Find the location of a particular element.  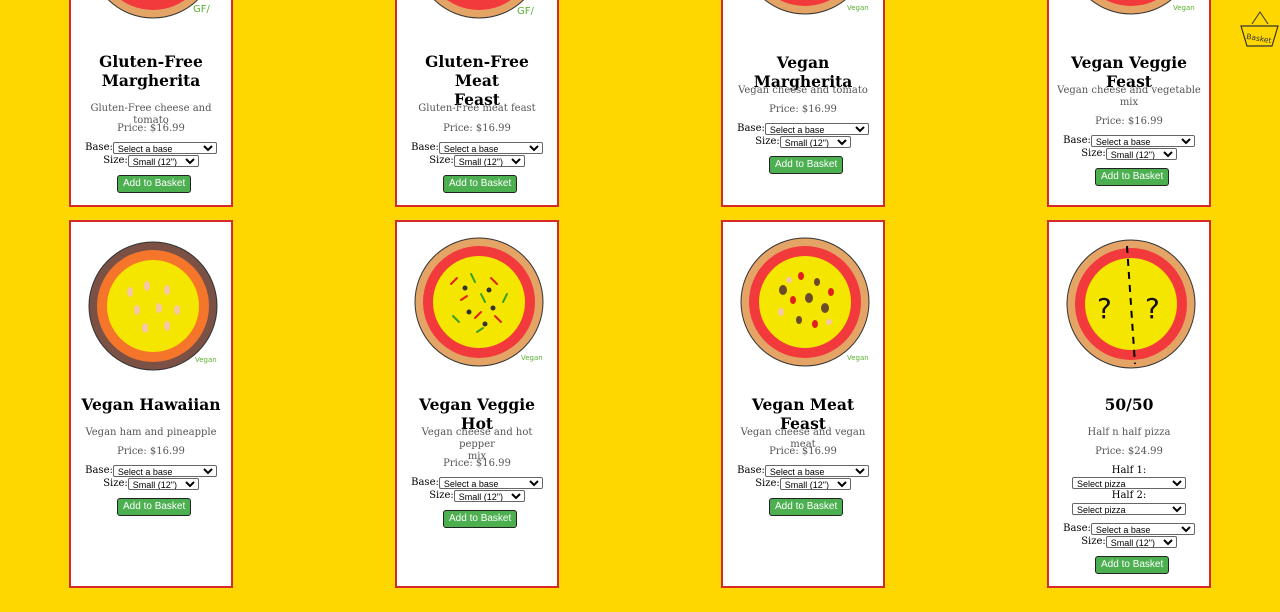

pizza-name-line: Gluten-Free Meat is located at coordinates (477, 71).